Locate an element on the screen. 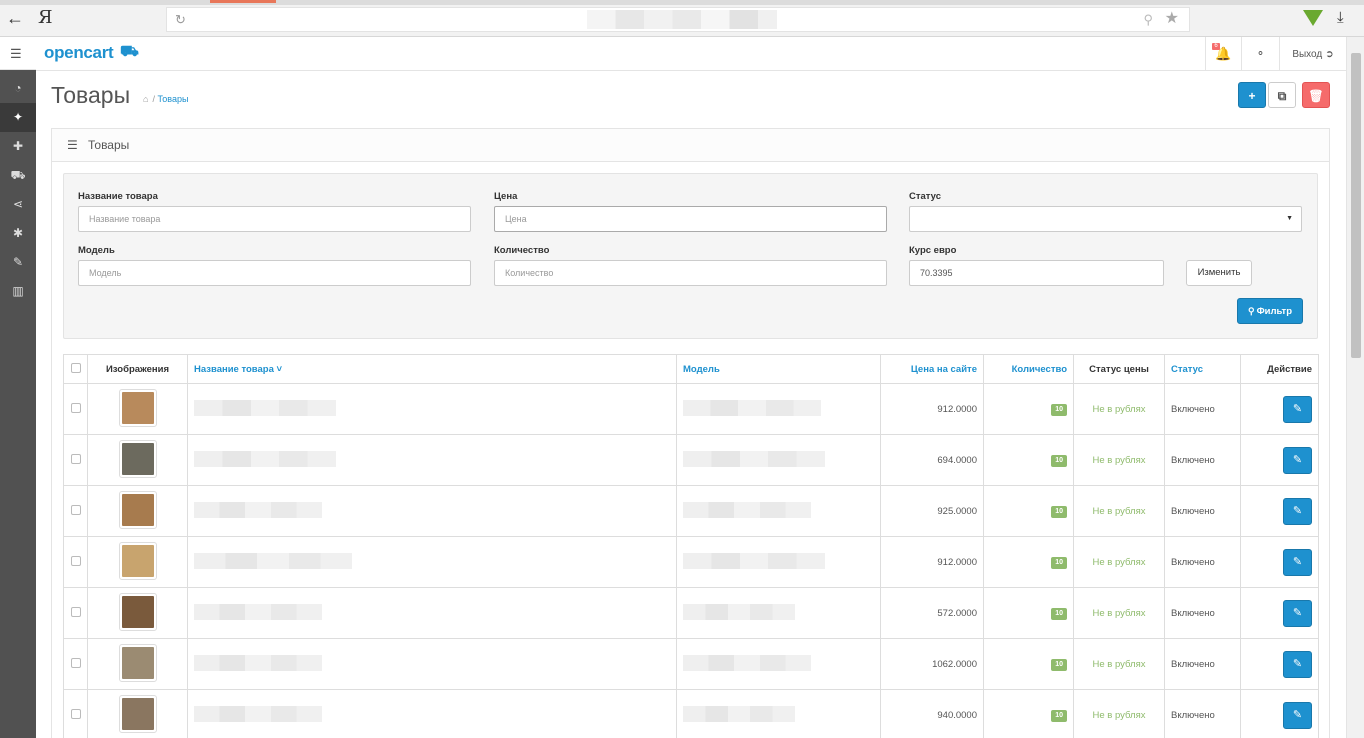  gear-icon: ✱ is located at coordinates (18, 233).